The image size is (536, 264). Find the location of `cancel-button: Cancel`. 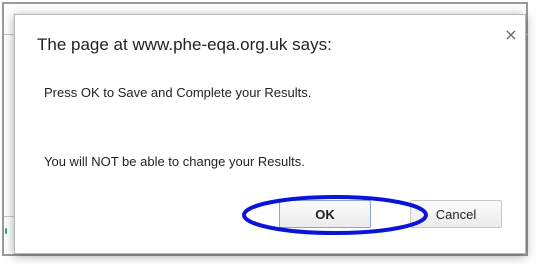

cancel-button: Cancel is located at coordinates (456, 214).